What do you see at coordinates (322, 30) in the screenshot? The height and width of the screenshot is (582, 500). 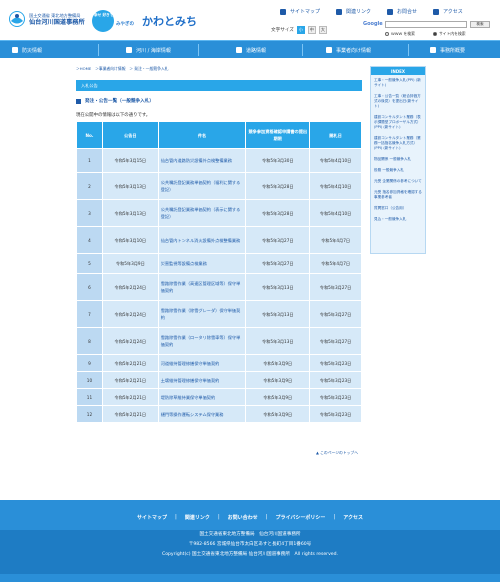 I see `font-size-large-button: 大` at bounding box center [322, 30].